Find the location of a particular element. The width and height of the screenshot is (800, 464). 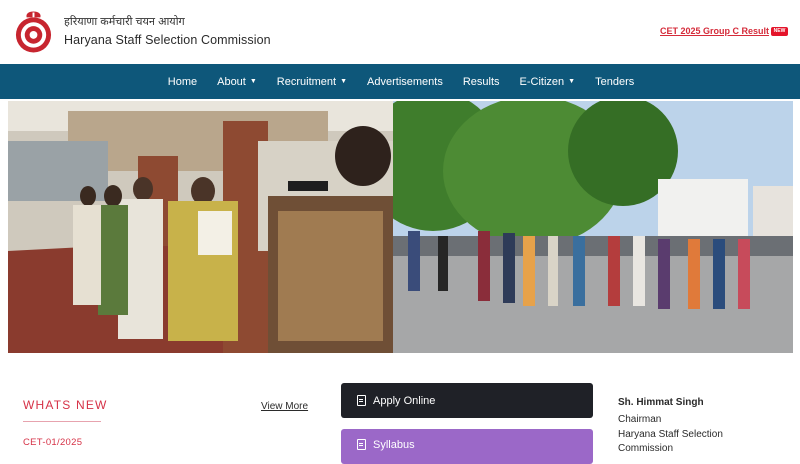

chairman-role: Chairman is located at coordinates (640, 419).